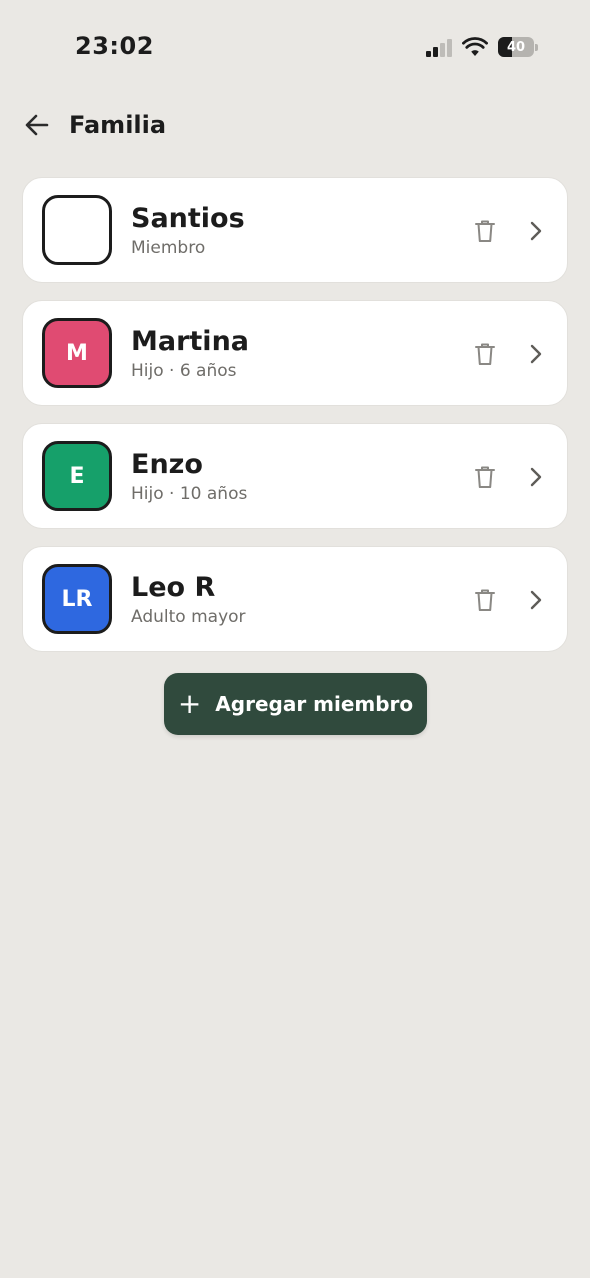  I want to click on member-subtitle: Miembro, so click(168, 247).